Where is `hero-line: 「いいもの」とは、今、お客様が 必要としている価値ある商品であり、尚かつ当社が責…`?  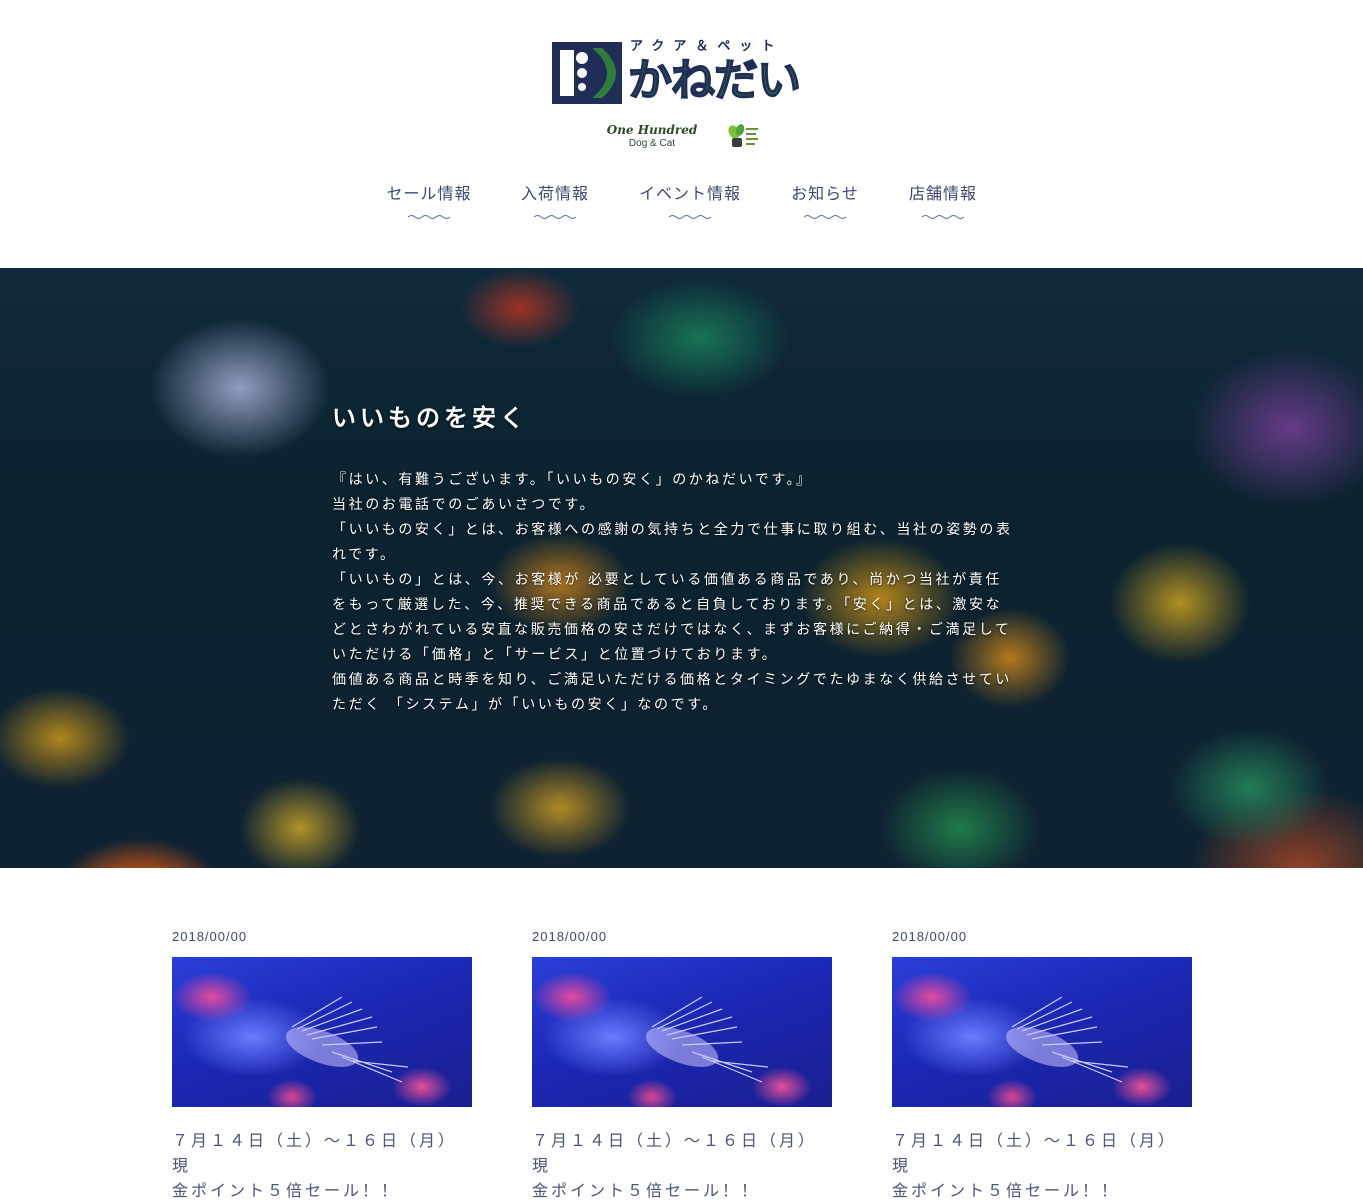 hero-line: 「いいもの」とは、今、お客様が 必要としている価値ある商品であり、尚かつ当社が責… is located at coordinates (667, 580).